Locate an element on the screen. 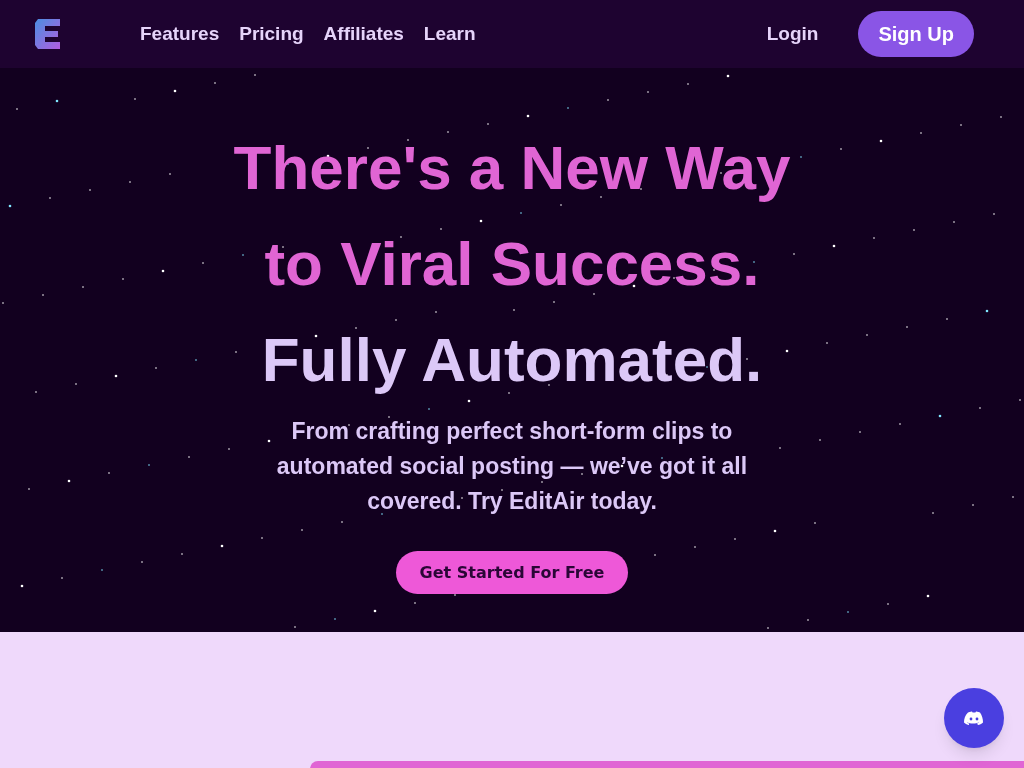  logo-icon is located at coordinates (48, 34).